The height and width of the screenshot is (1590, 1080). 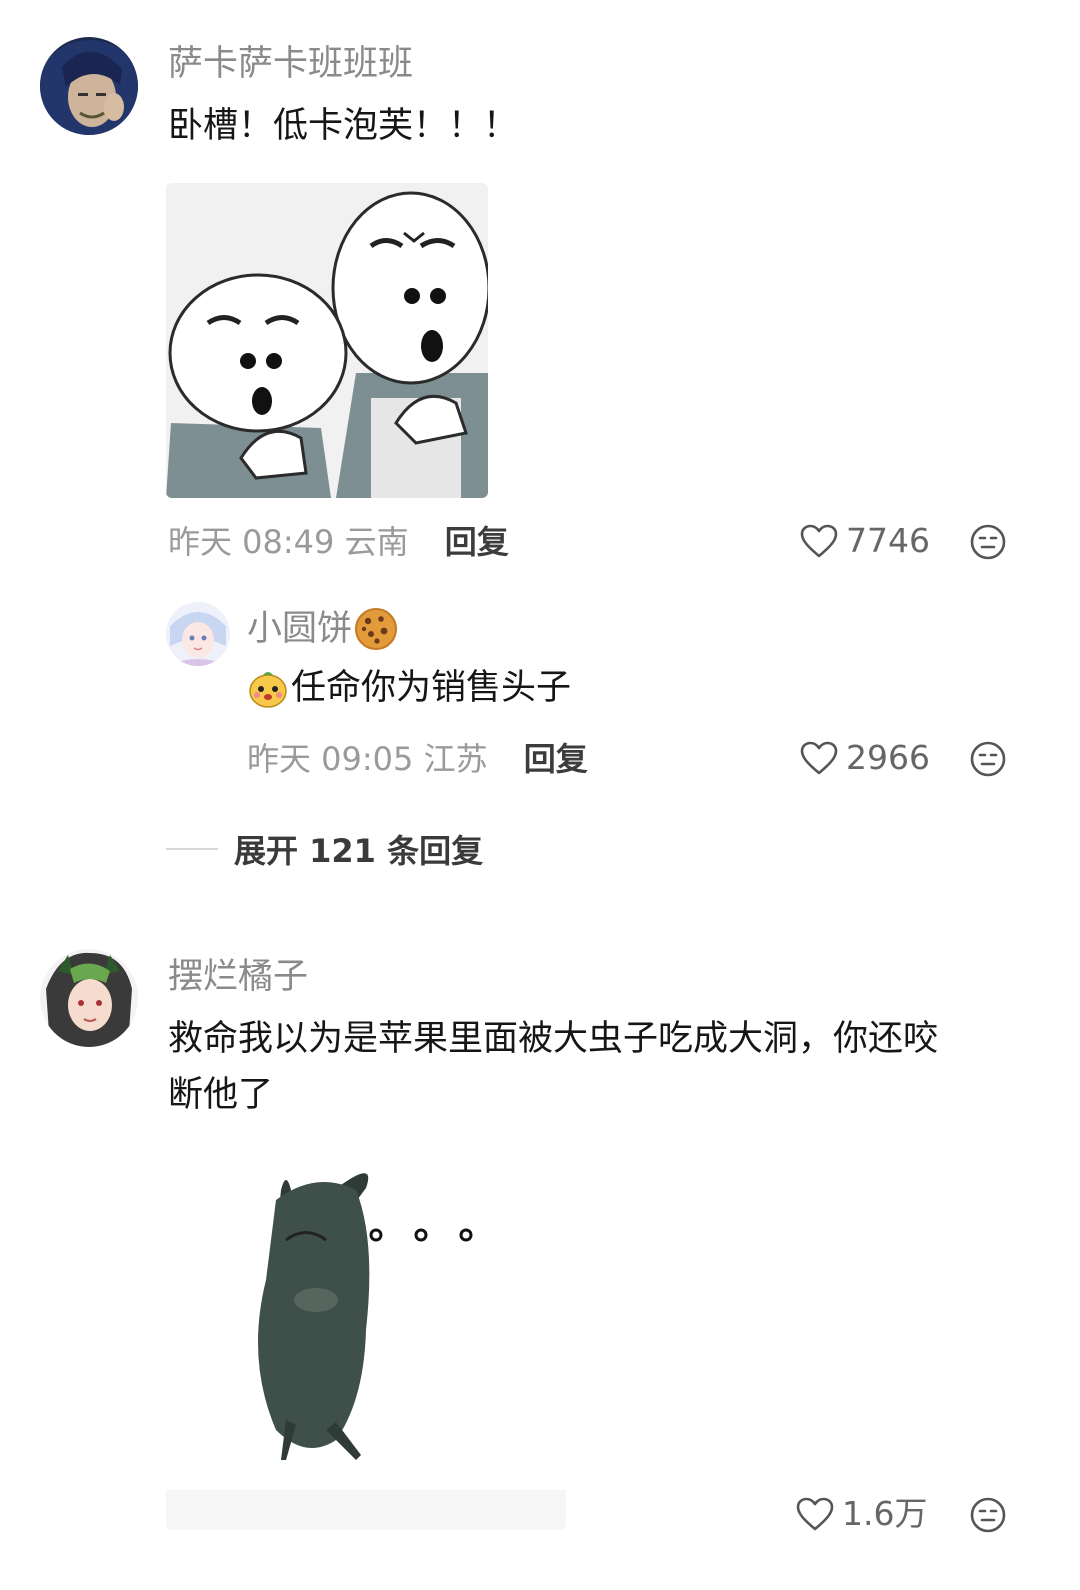 What do you see at coordinates (455, 759) in the screenshot?
I see `location: 江苏` at bounding box center [455, 759].